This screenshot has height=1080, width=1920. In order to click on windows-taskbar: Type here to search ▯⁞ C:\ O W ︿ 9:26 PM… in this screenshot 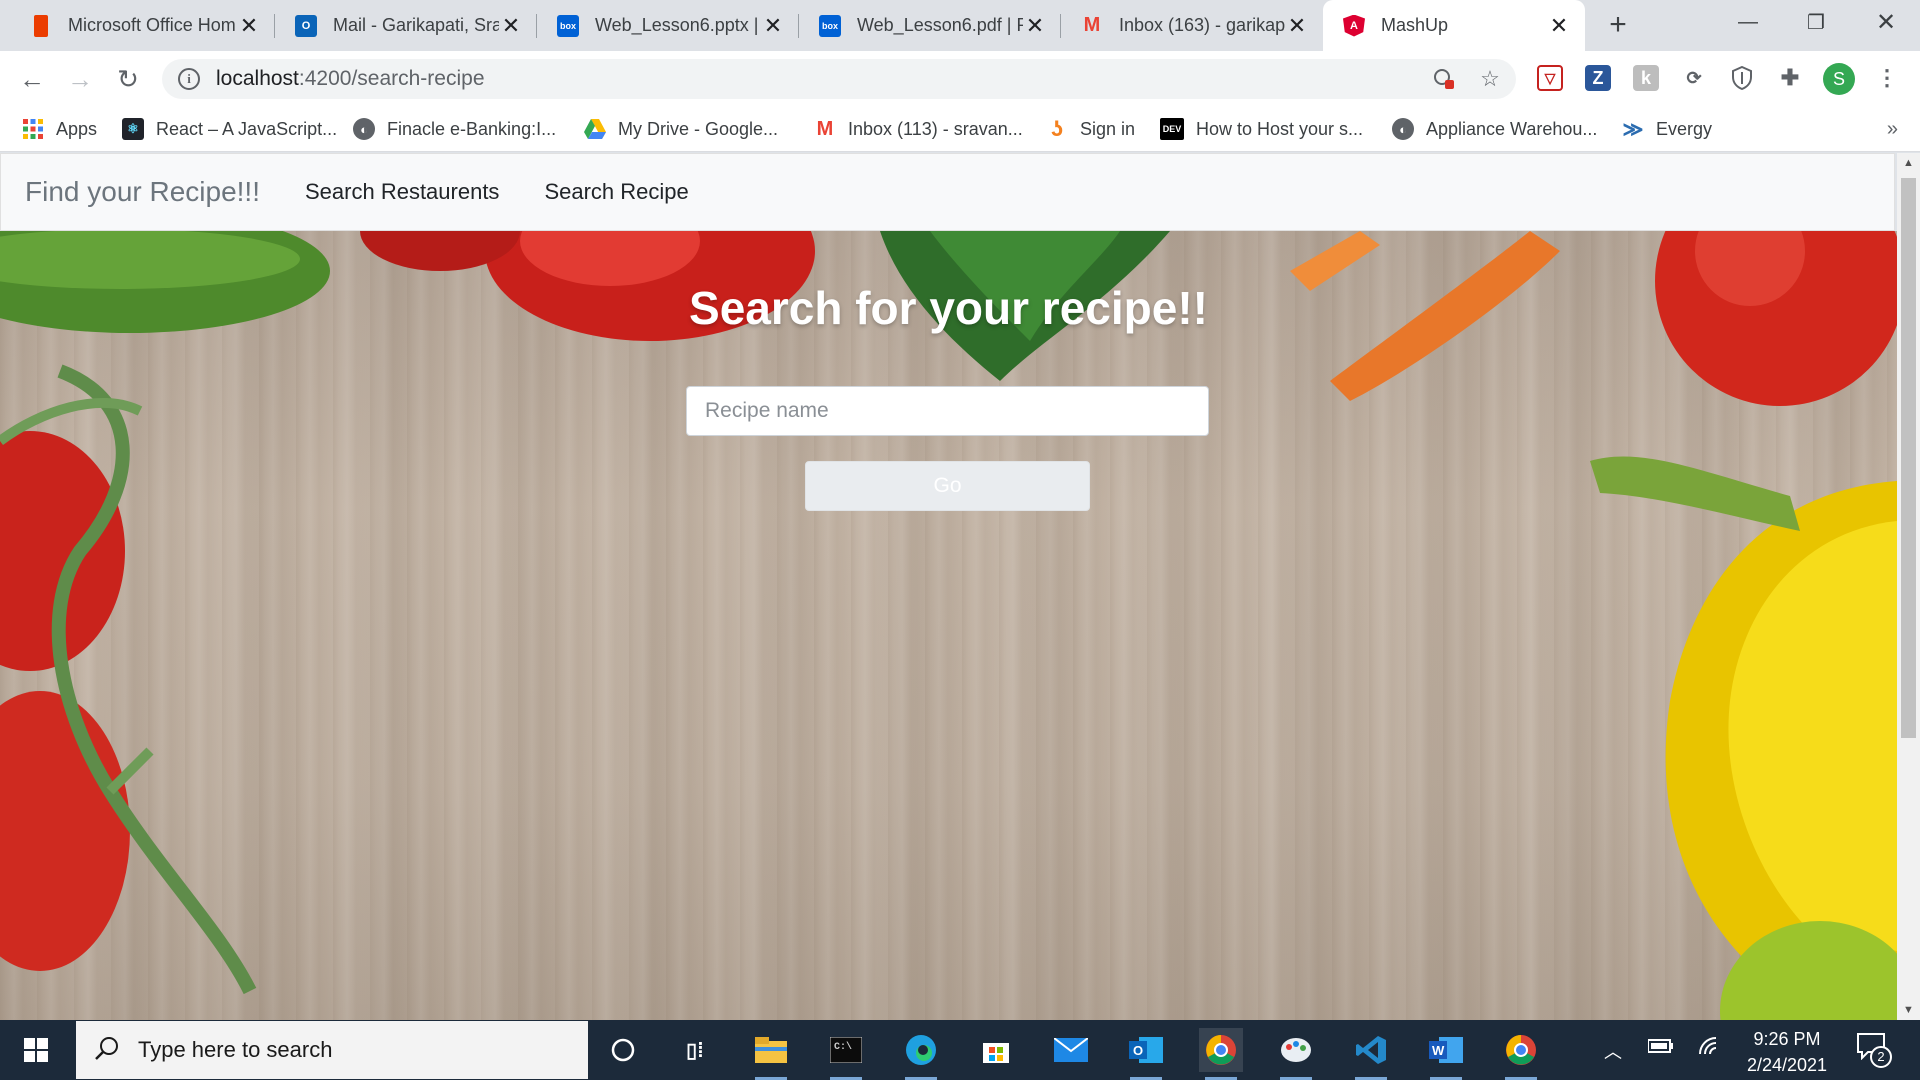, I will do `click(960, 1050)`.